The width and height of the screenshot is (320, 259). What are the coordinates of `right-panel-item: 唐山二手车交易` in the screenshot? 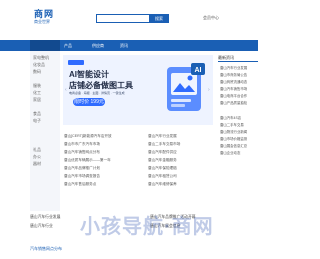 It's located at (232, 124).